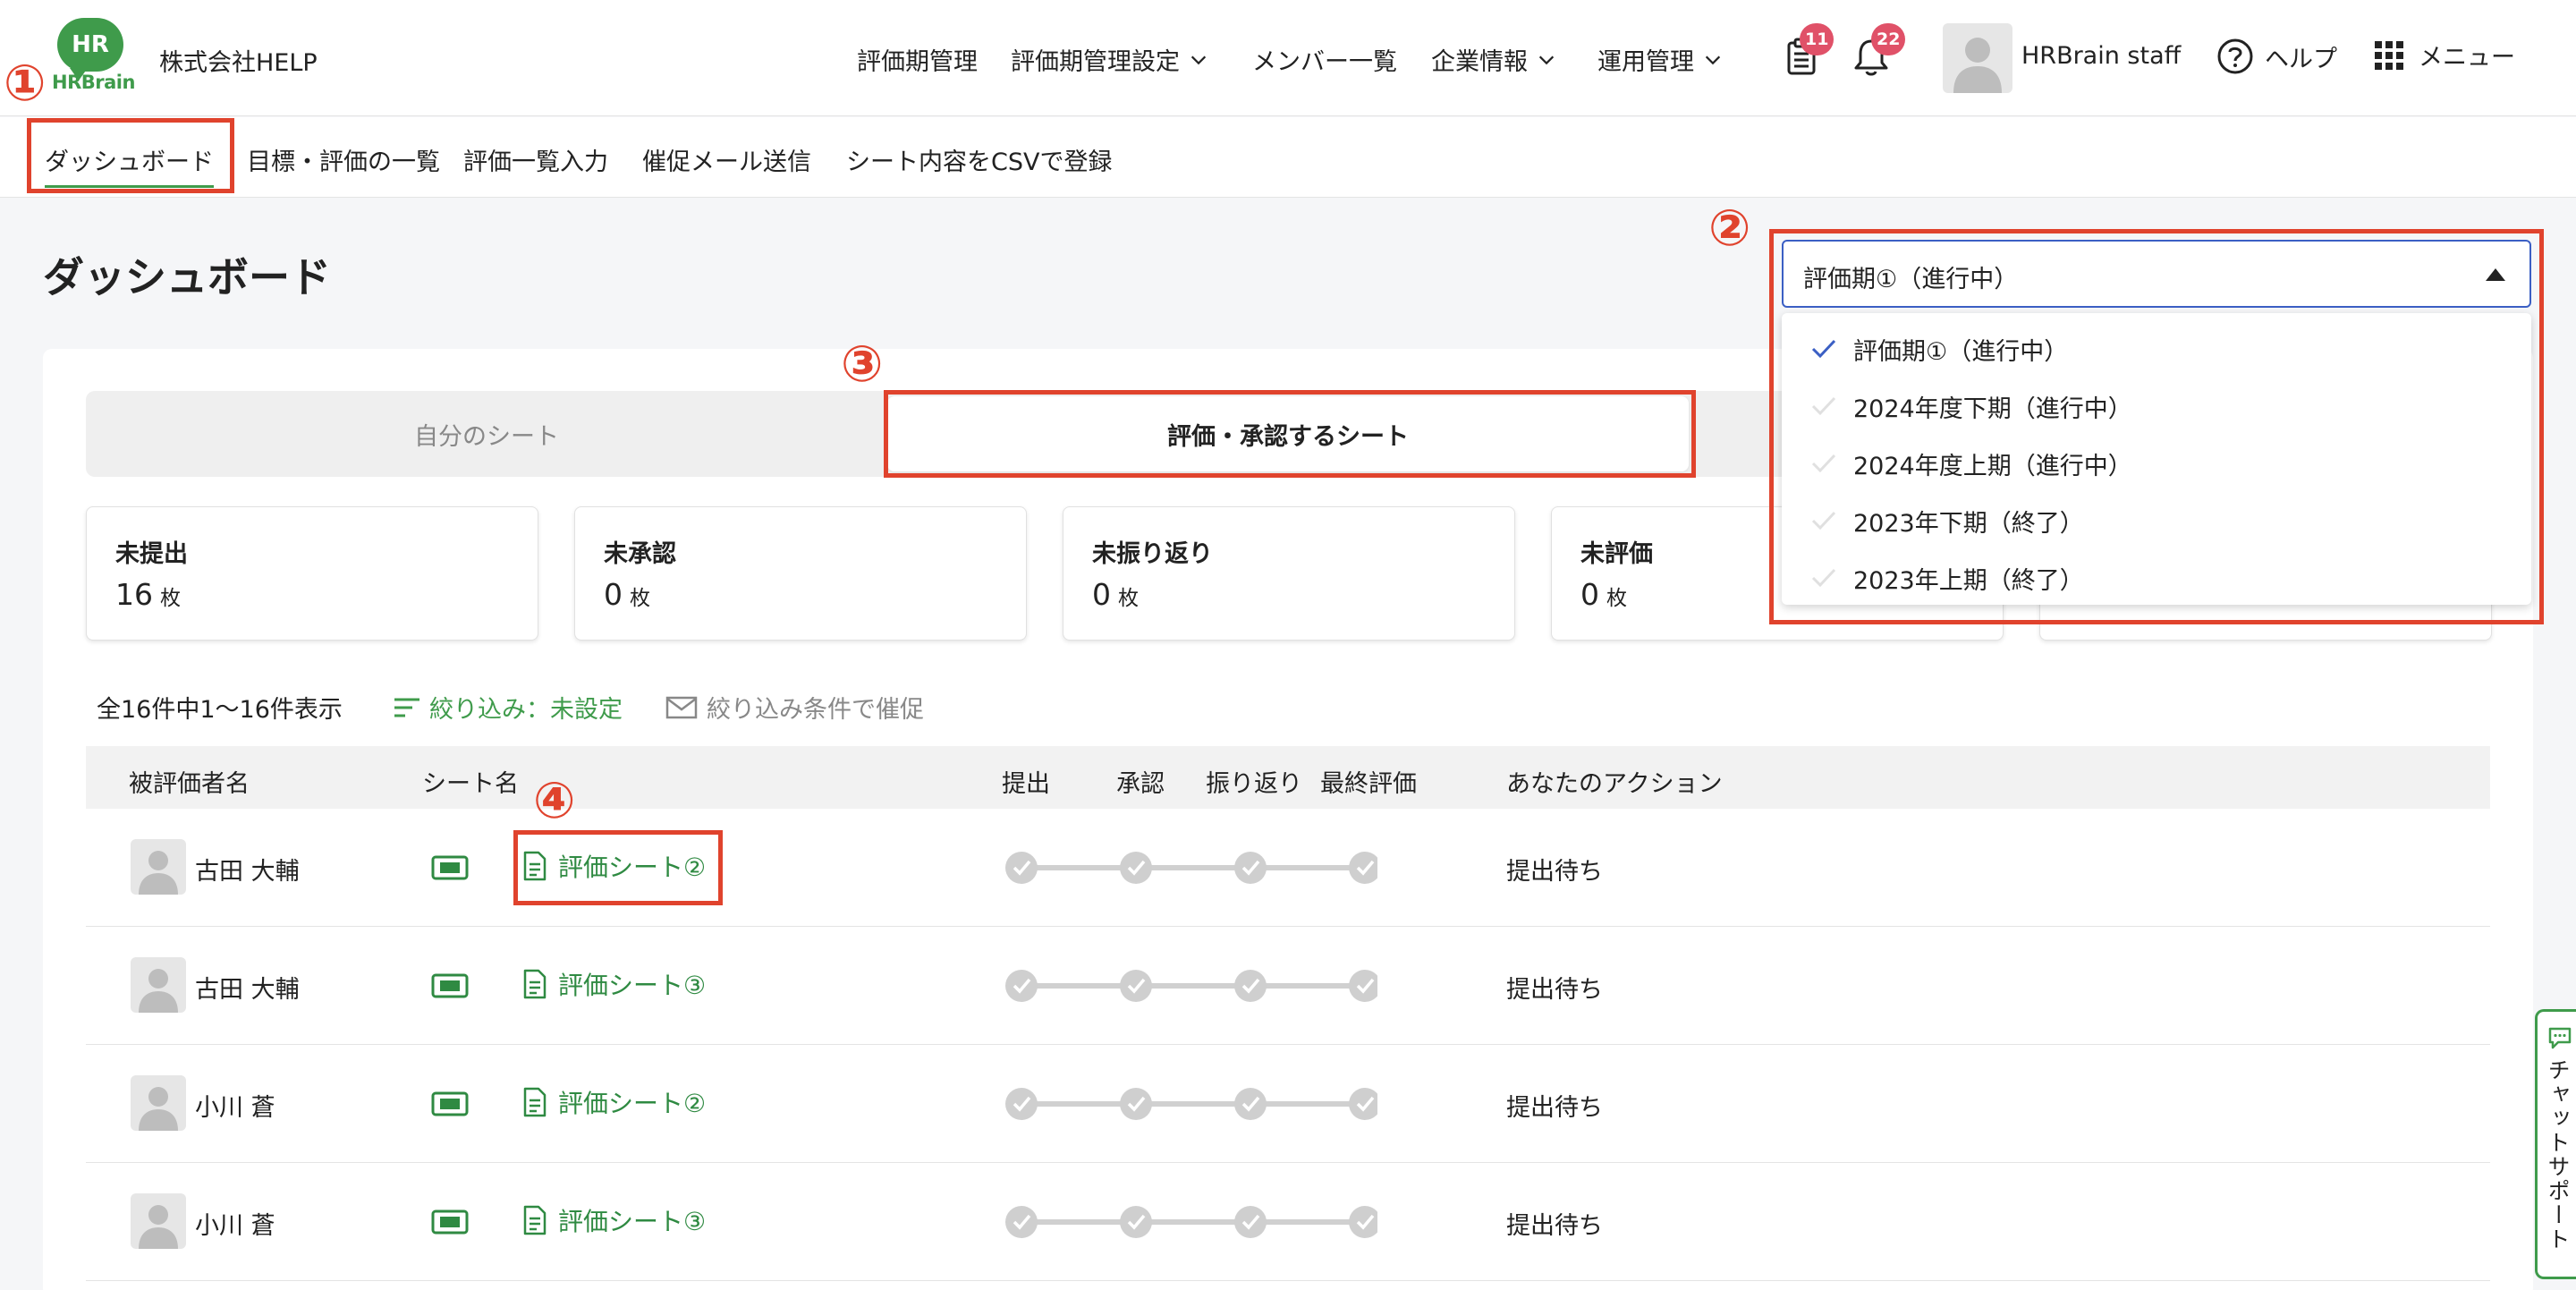 This screenshot has height=1290, width=2576. What do you see at coordinates (632, 1103) in the screenshot?
I see `sheet-name: 評価シート②` at bounding box center [632, 1103].